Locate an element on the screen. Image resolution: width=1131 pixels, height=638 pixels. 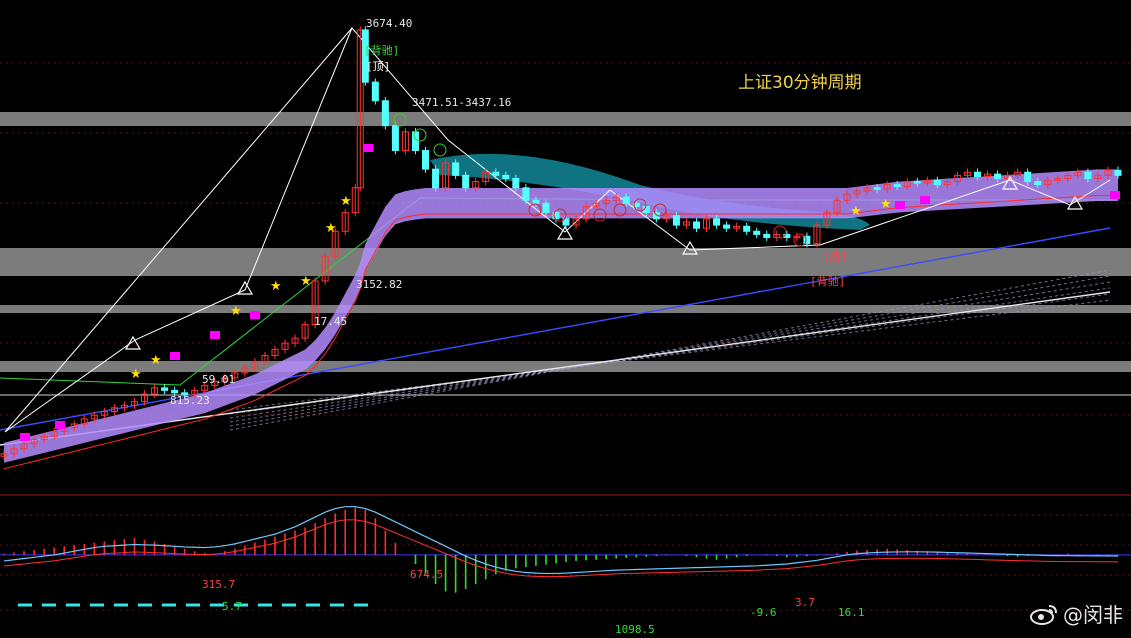
macd-dif-line is located at coordinates (561, 540).